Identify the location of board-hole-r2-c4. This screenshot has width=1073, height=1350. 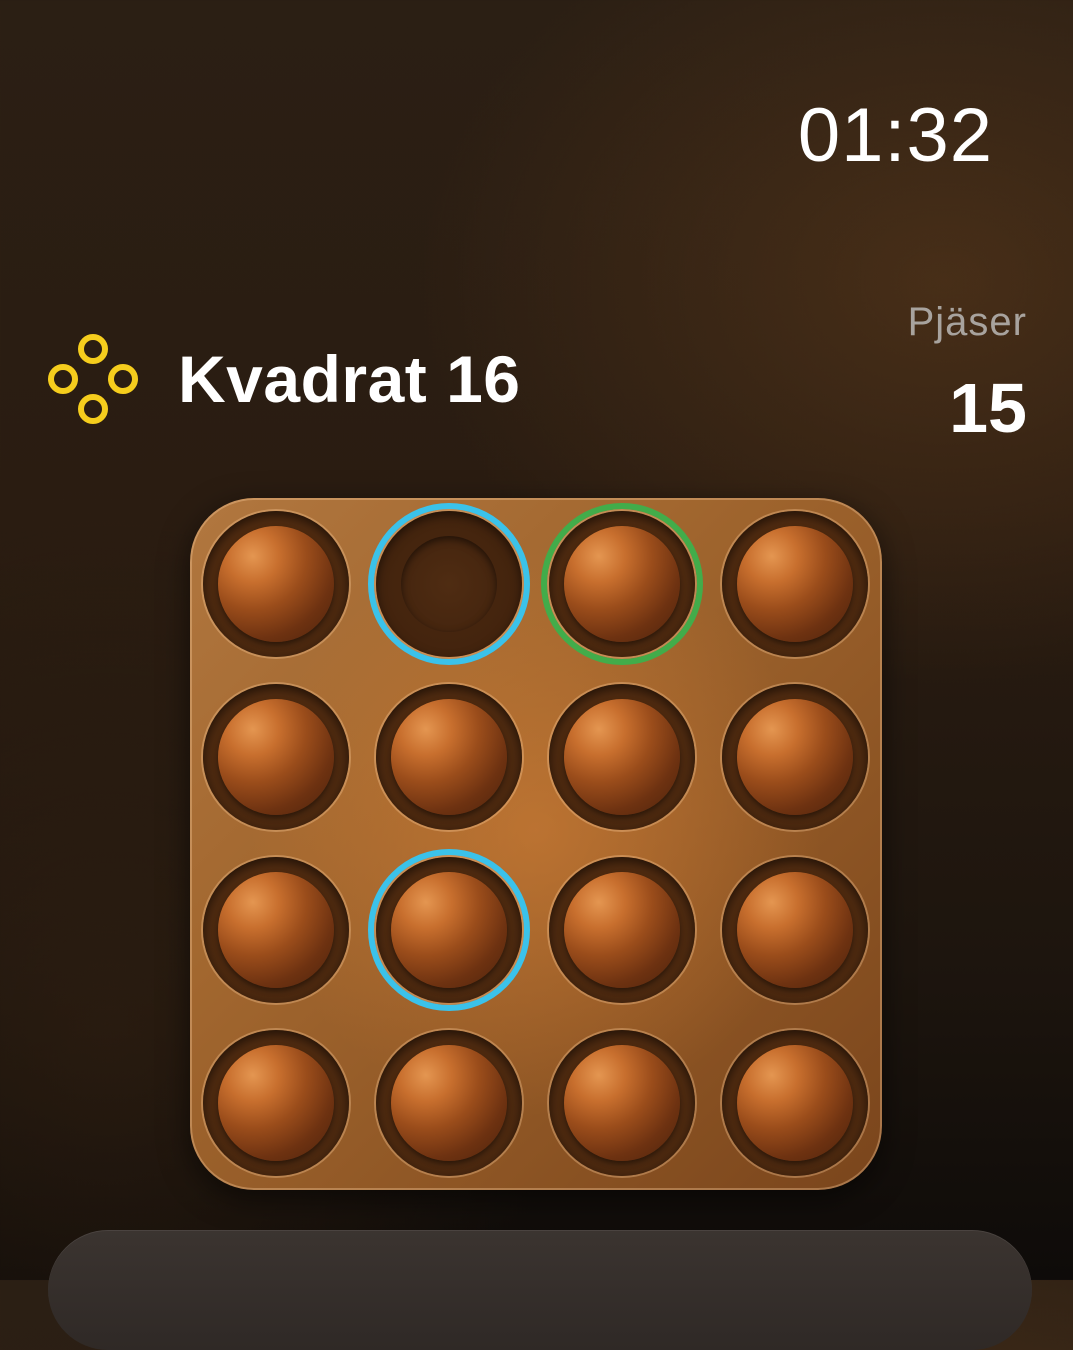
(795, 757).